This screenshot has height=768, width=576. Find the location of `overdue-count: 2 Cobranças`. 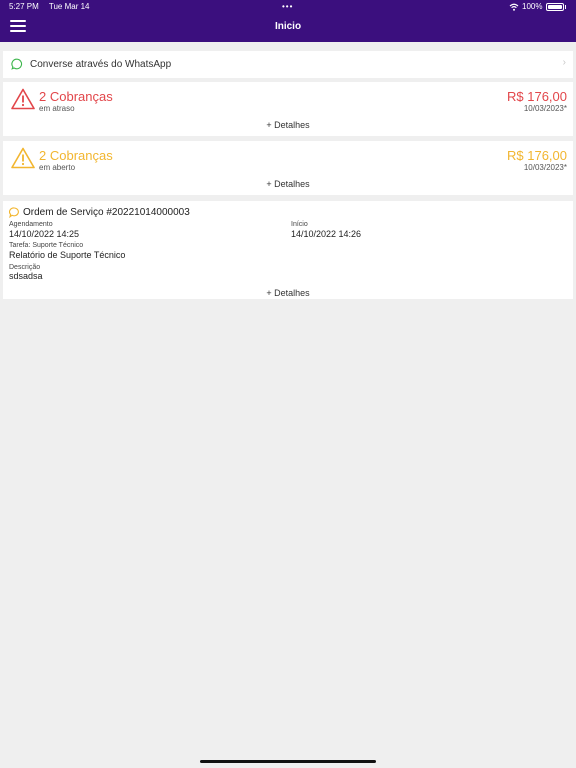

overdue-count: 2 Cobranças is located at coordinates (76, 96).